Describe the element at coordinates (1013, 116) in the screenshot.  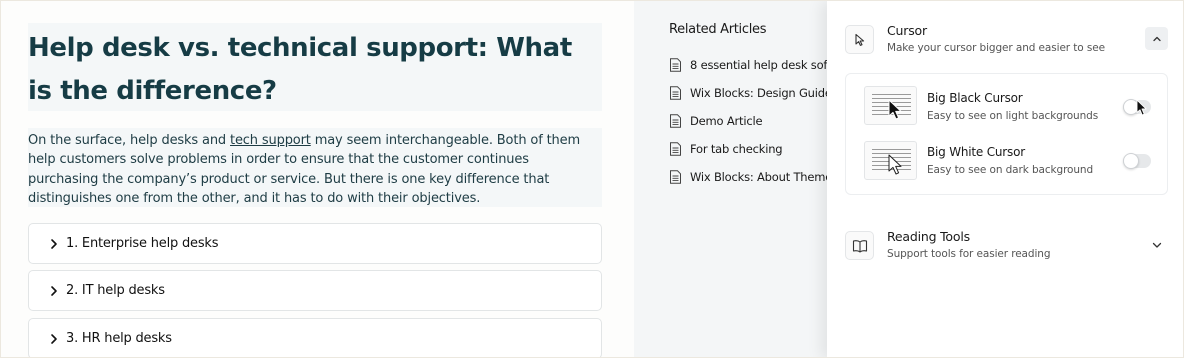
I see `big-black-cursor-subtitle: Easy to see on light backgrounds` at that location.